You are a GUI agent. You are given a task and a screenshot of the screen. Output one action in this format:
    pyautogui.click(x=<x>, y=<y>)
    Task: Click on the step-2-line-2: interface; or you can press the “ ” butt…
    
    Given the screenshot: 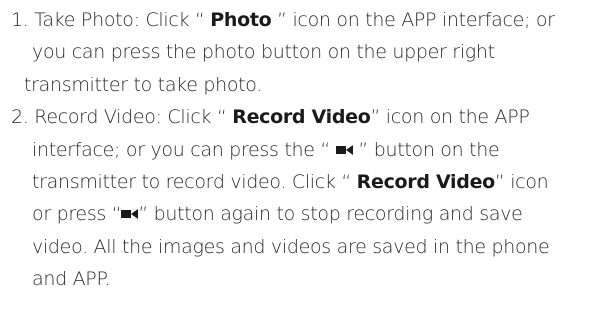 What is the action you would take?
    pyautogui.click(x=266, y=149)
    